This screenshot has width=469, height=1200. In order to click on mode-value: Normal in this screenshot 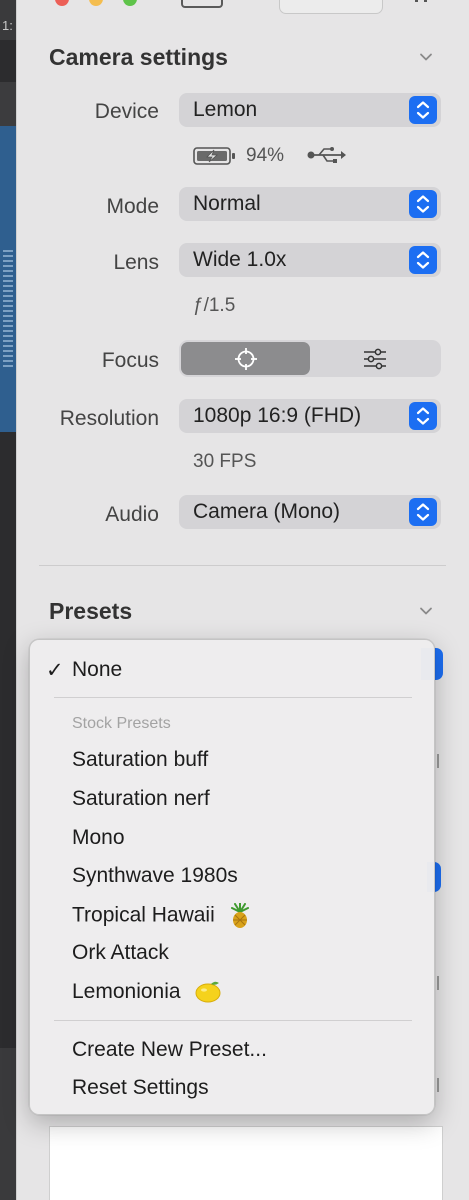, I will do `click(227, 203)`.